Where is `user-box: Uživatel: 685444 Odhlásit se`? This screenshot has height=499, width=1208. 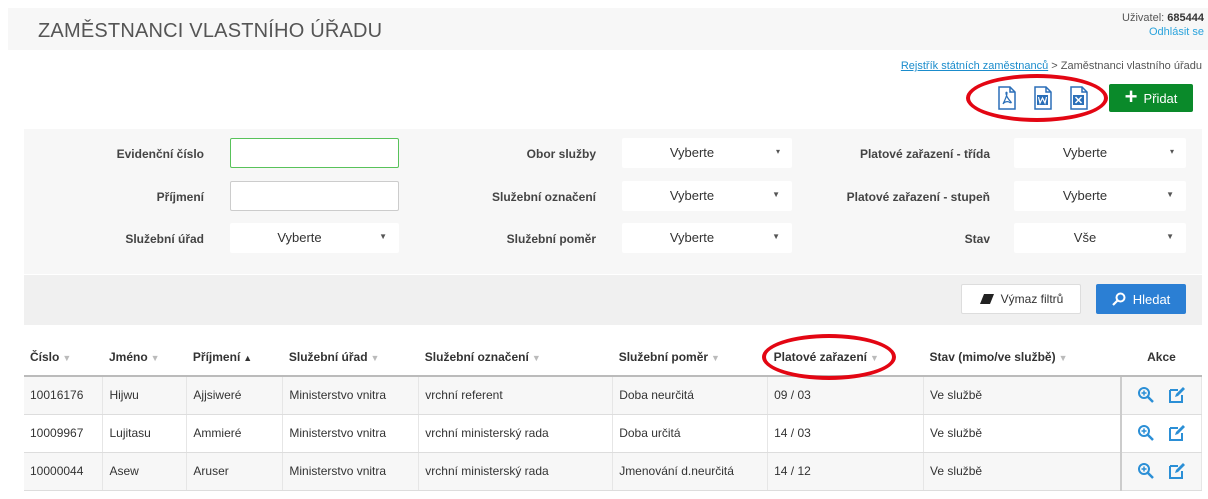
user-box: Uživatel: 685444 Odhlásit se is located at coordinates (1163, 25).